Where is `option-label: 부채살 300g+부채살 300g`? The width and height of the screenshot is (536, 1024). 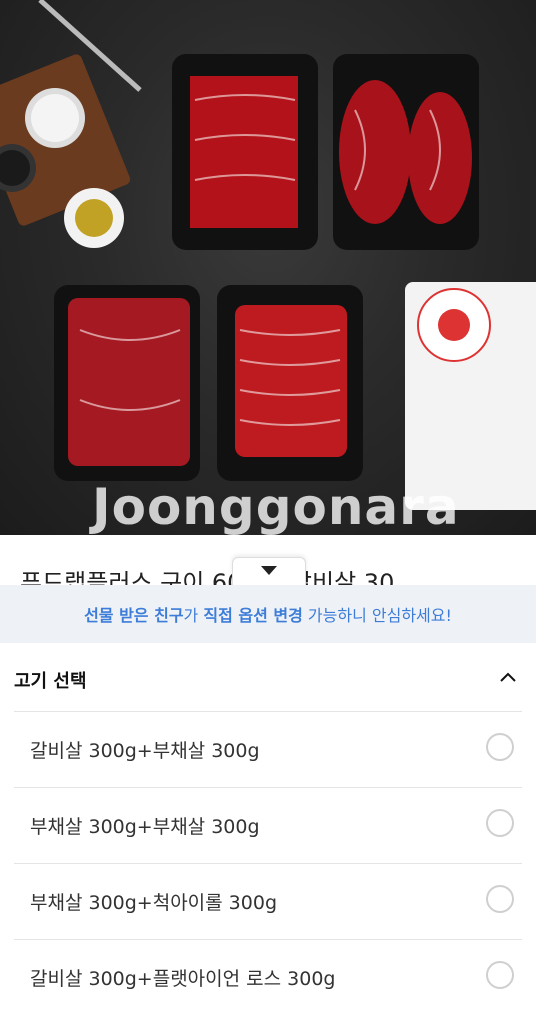
option-label: 부채살 300g+부채살 300g is located at coordinates (145, 827).